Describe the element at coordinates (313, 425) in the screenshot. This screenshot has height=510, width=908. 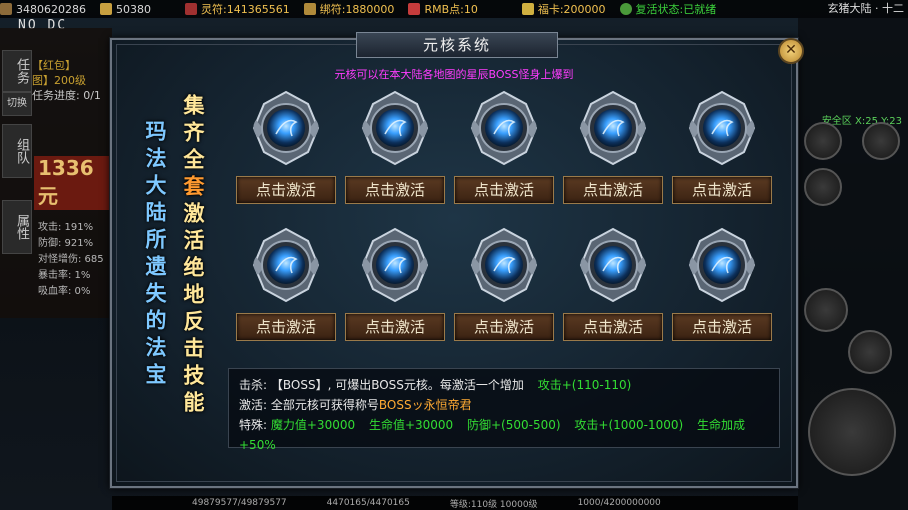
I see `special-bonus: 魔力值+30000` at that location.